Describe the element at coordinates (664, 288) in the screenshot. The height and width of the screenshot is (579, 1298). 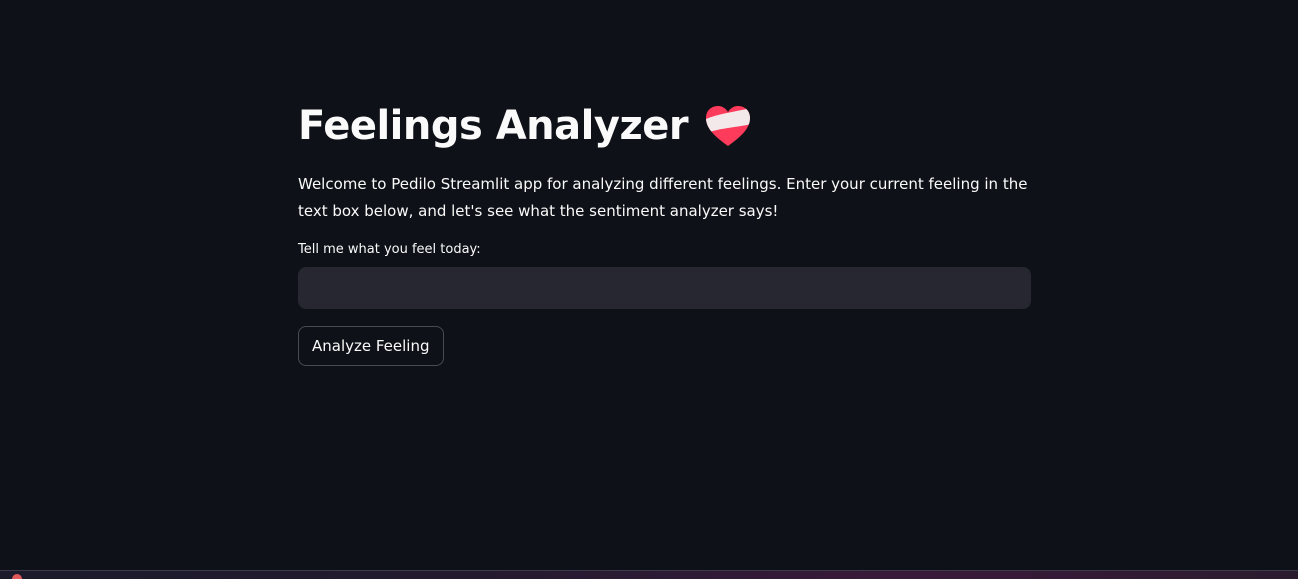
I see `feeling-input` at that location.